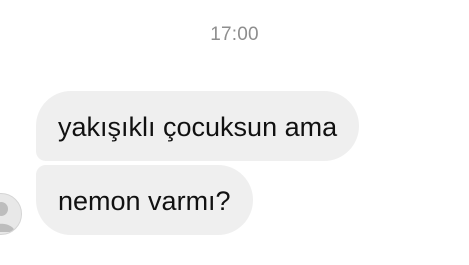 This screenshot has width=469, height=265. I want to click on message-timestamp: 17:00, so click(234, 34).